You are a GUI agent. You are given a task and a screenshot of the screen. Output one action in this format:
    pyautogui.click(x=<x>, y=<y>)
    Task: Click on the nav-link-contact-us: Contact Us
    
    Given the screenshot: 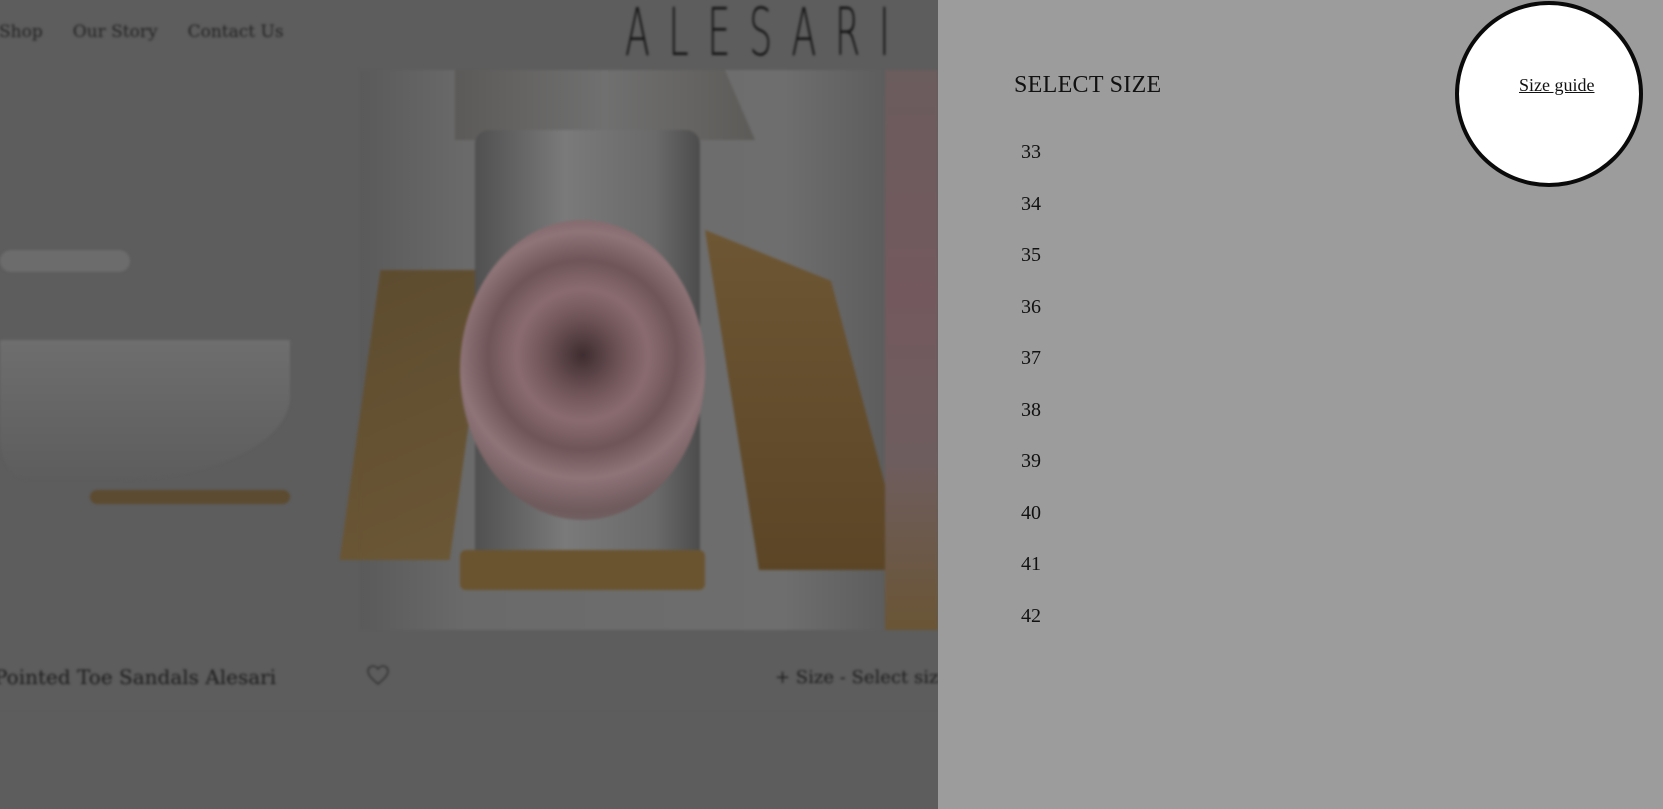 What is the action you would take?
    pyautogui.click(x=236, y=32)
    